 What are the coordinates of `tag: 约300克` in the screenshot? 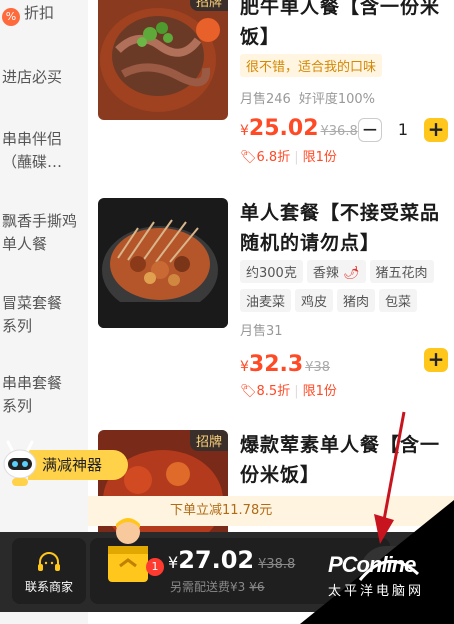 It's located at (271, 271).